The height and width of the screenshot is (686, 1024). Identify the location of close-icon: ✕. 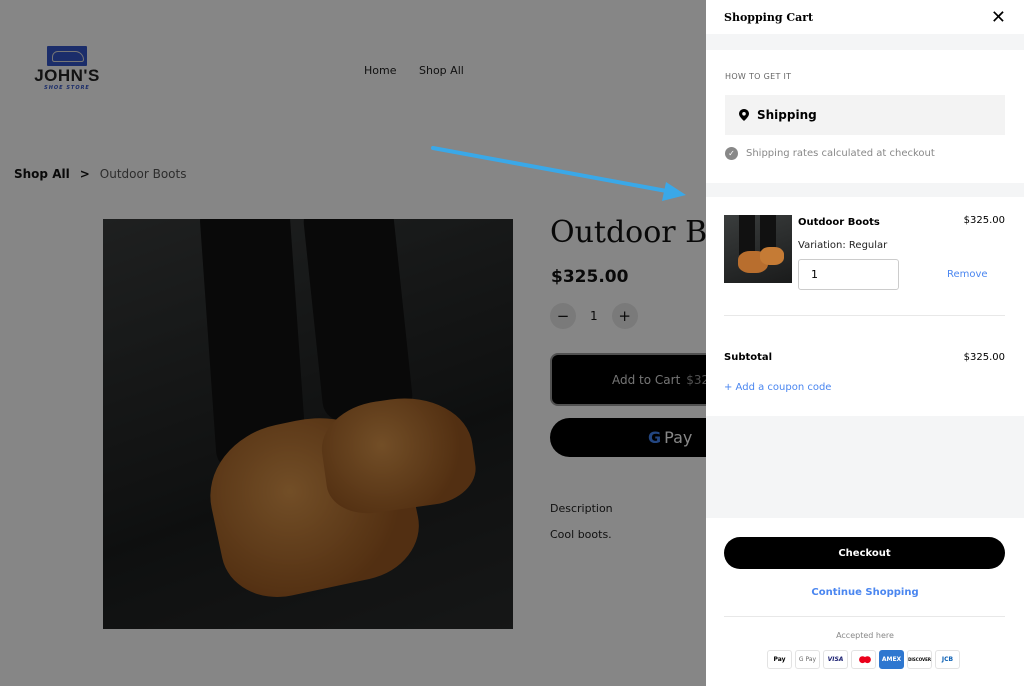
(998, 17).